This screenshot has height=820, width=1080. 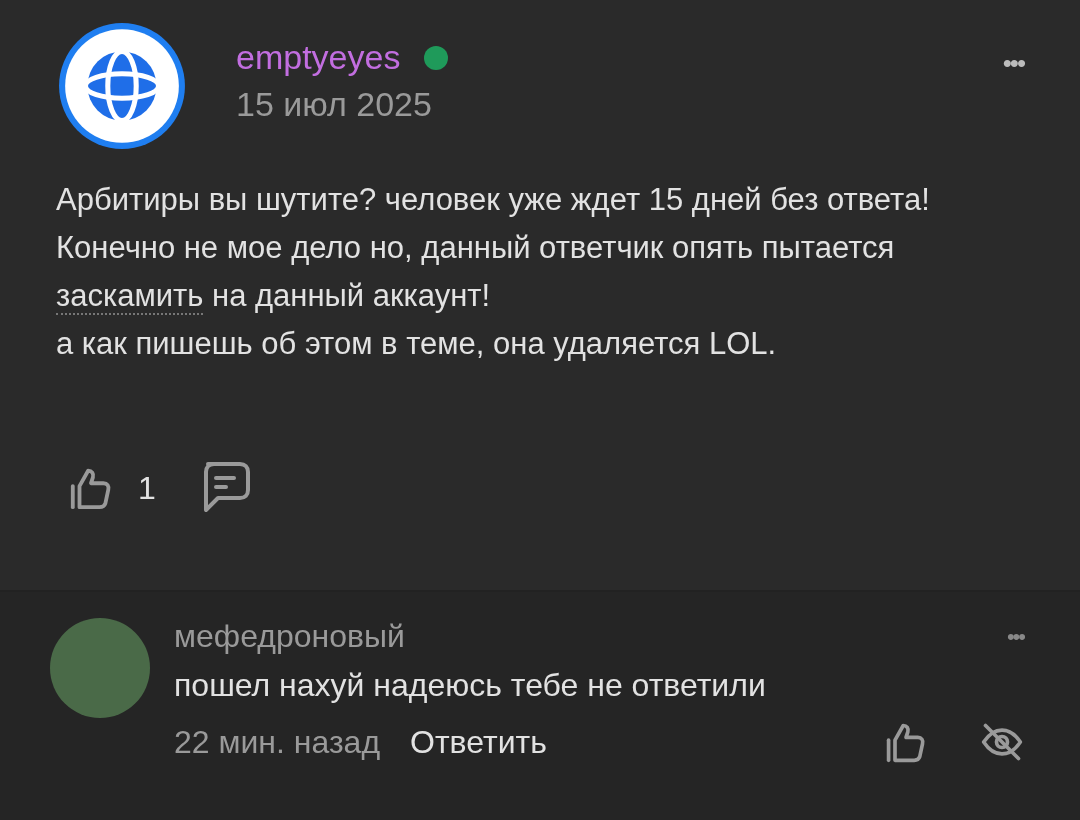 I want to click on reply-button: Ответить, so click(x=478, y=742).